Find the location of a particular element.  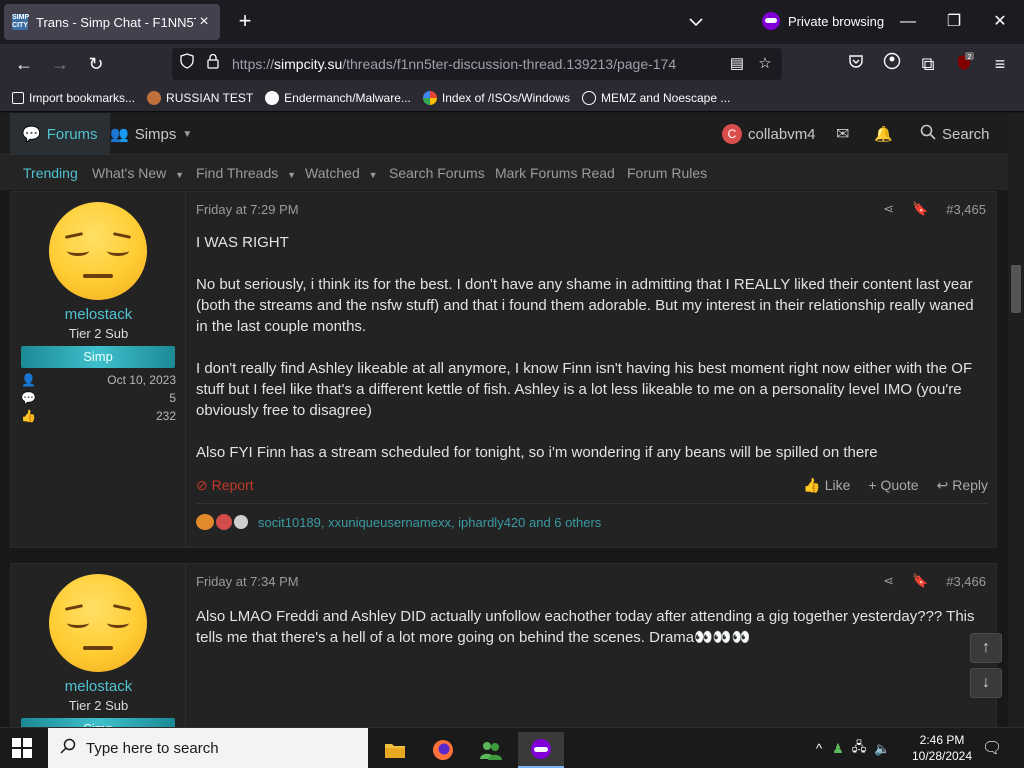

list-tabs-chevron-icon is located at coordinates (696, 22).